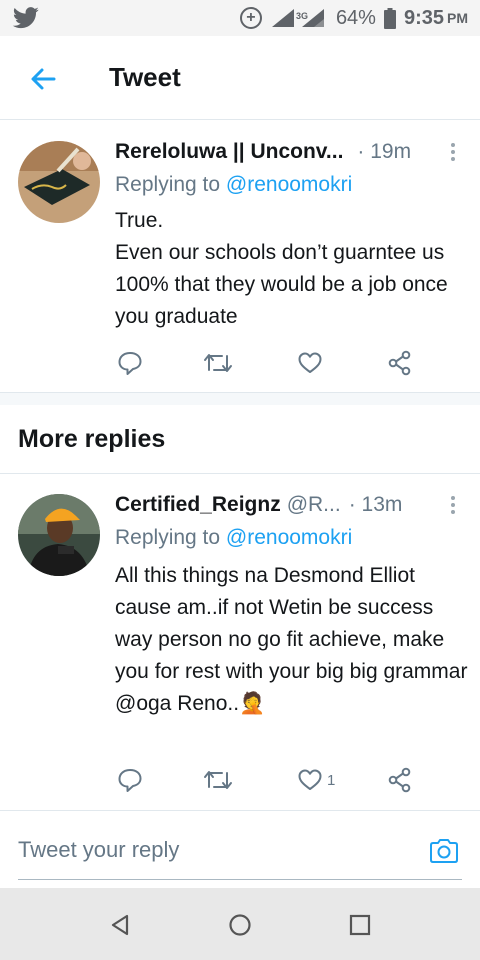  Describe the element at coordinates (384, 151) in the screenshot. I see `tweet-timestamp: · 19m` at that location.